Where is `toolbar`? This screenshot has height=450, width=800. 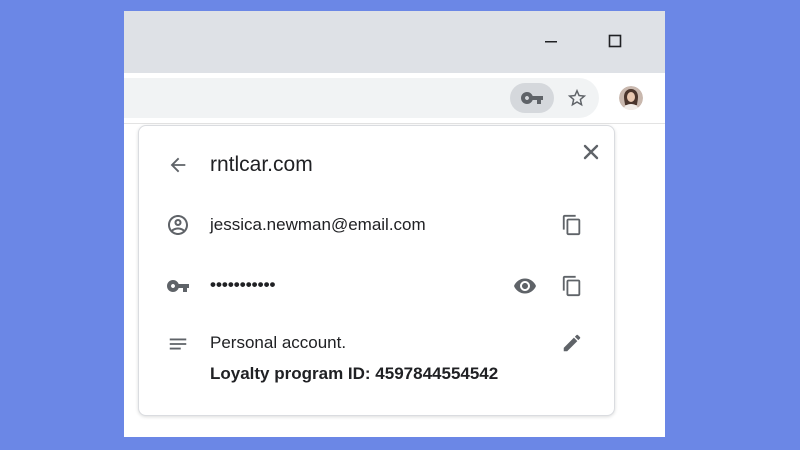
toolbar is located at coordinates (394, 98).